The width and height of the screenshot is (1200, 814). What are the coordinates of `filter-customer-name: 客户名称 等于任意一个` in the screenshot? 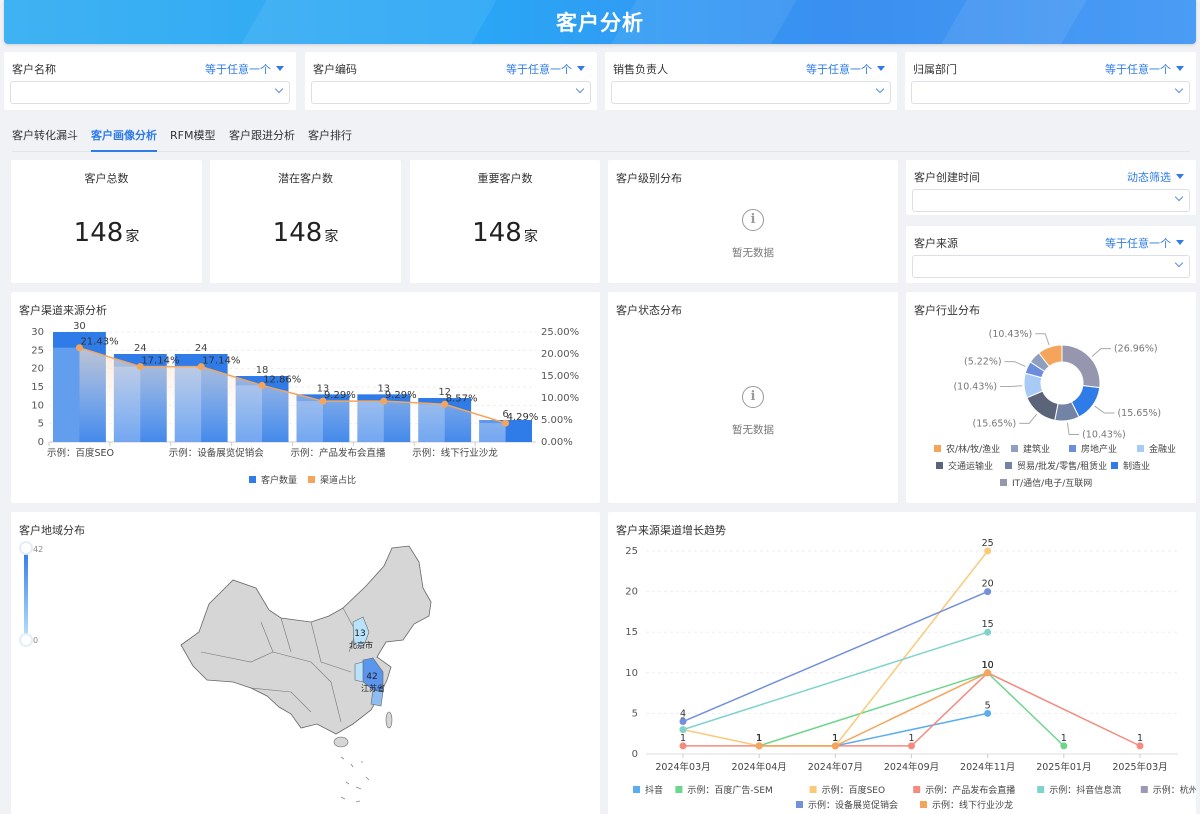 It's located at (150, 81).